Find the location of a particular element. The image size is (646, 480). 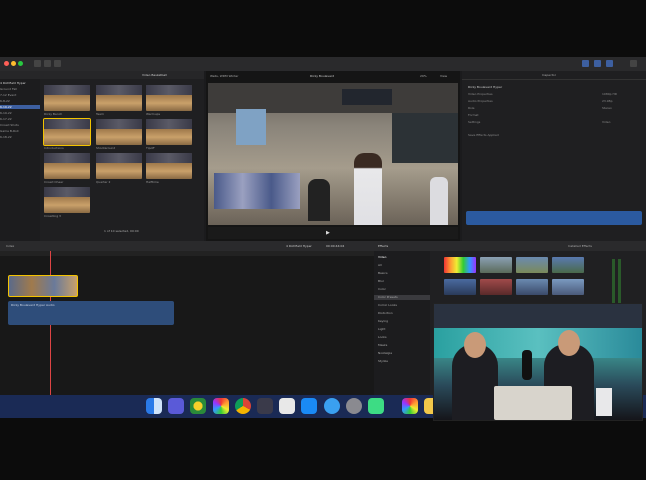

library-item: 7-12 Event is located at coordinates (20, 95).